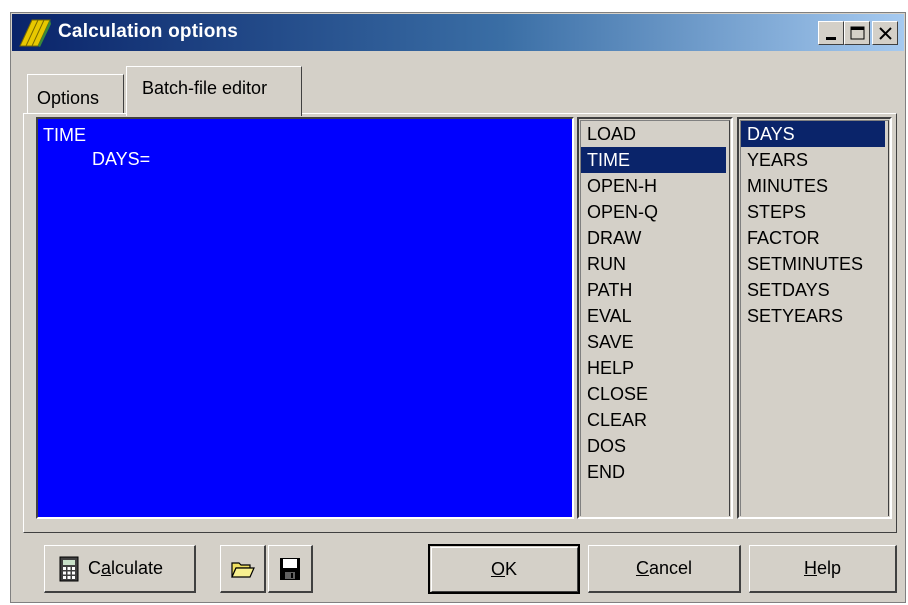 The height and width of the screenshot is (605, 908). I want to click on editor-line: TIME, so click(64, 135).